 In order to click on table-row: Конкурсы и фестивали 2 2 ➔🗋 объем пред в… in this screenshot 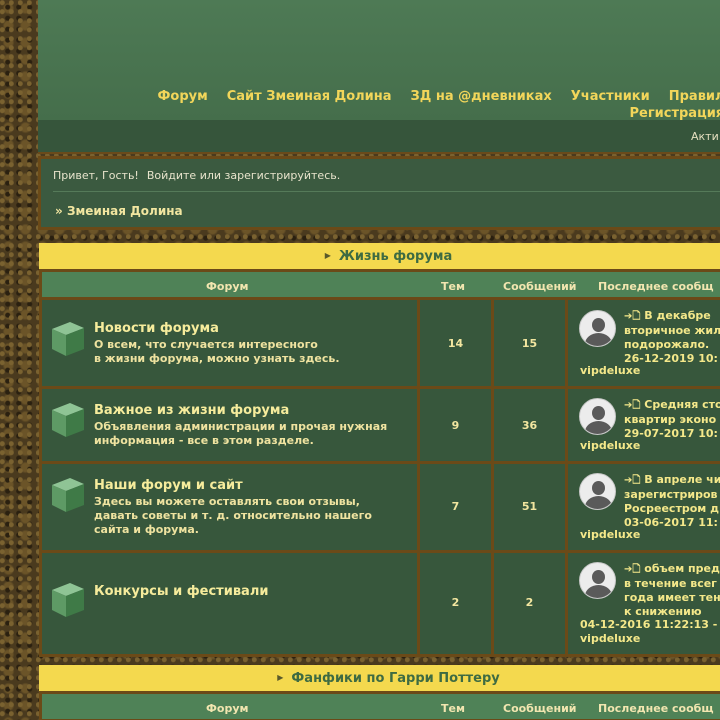, I will do `click(379, 603)`.